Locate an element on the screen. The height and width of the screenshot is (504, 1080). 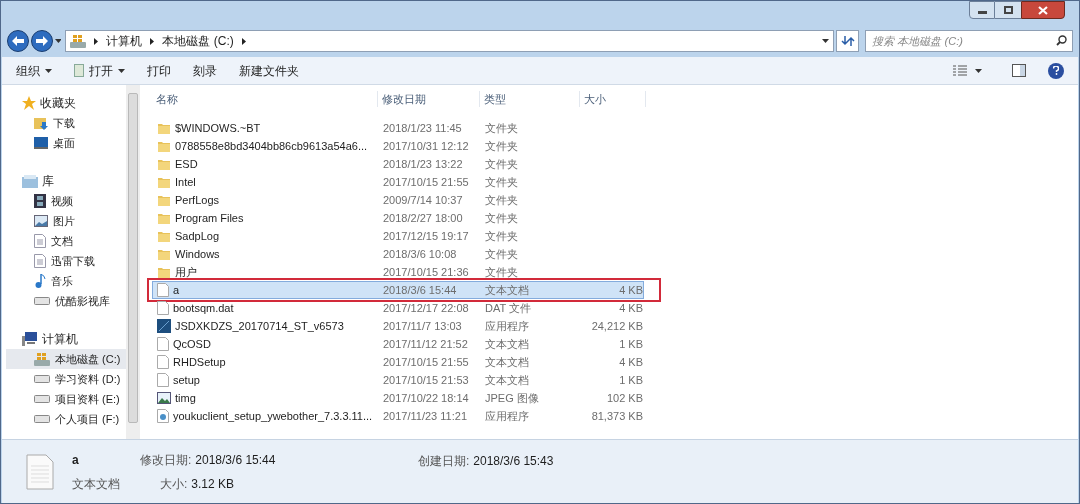
preview-pane-button is located at coordinates (1019, 70).